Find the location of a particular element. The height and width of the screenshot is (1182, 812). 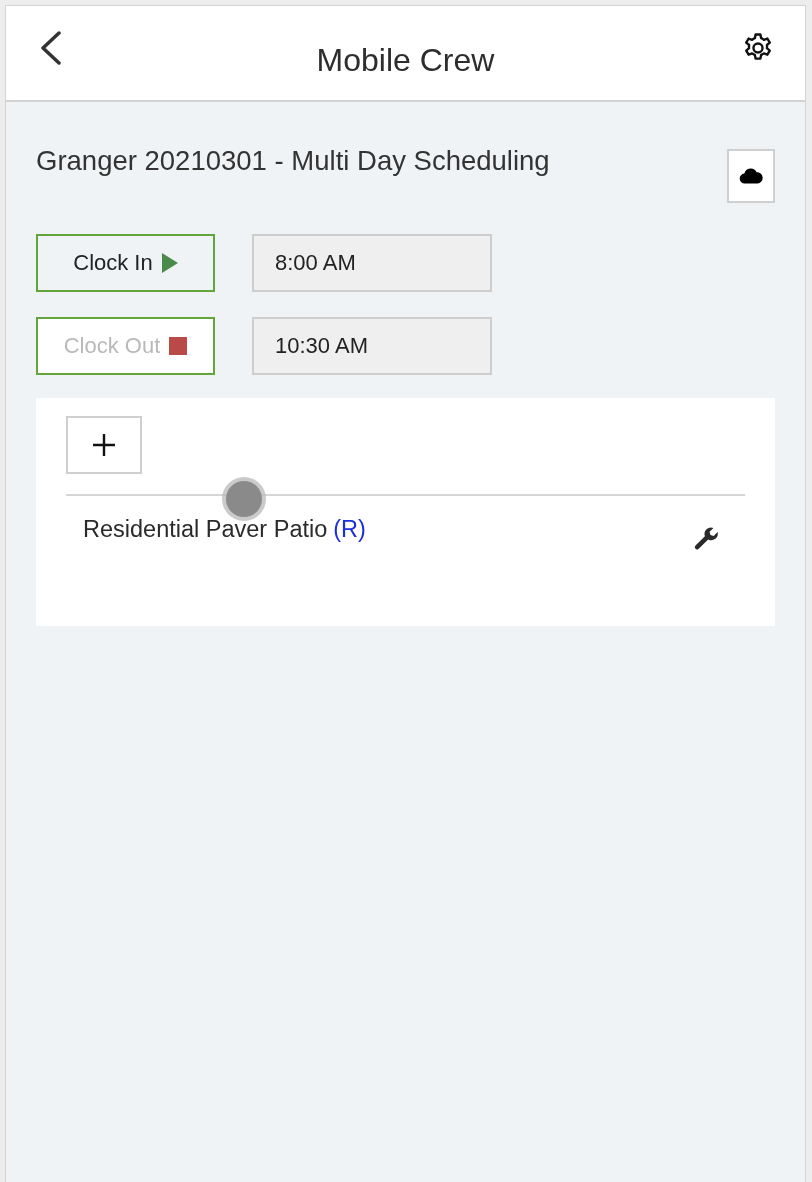

service-name: Residential Paver Patio is located at coordinates (205, 528).